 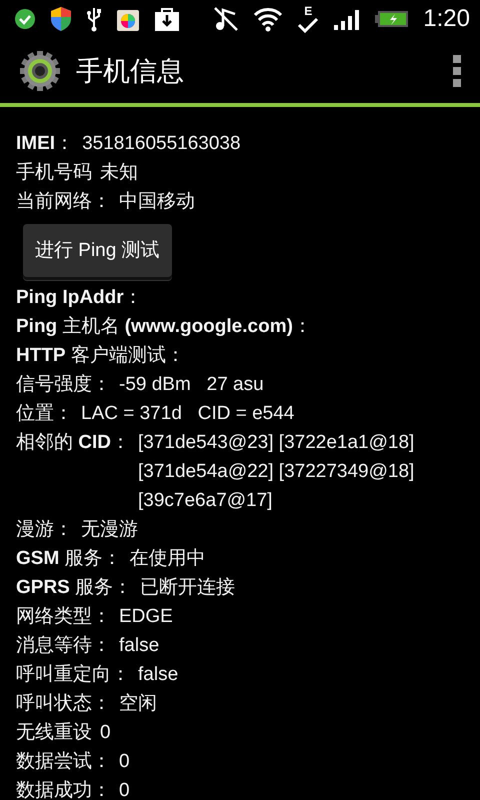 I want to click on info-label: 手机号码, so click(x=54, y=173).